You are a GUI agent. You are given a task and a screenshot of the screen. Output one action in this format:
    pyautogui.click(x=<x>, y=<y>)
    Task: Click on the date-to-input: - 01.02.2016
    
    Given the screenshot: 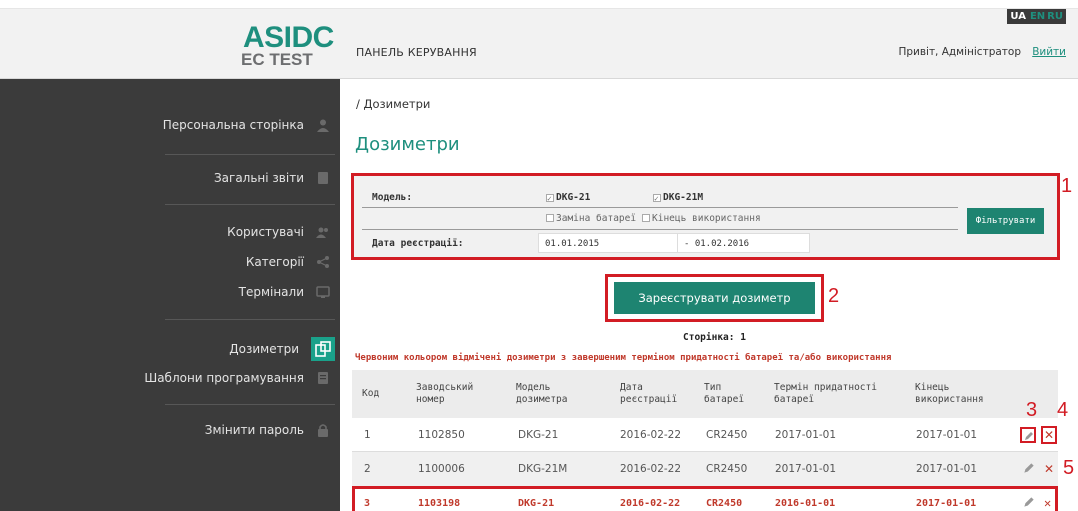 What is the action you would take?
    pyautogui.click(x=744, y=243)
    